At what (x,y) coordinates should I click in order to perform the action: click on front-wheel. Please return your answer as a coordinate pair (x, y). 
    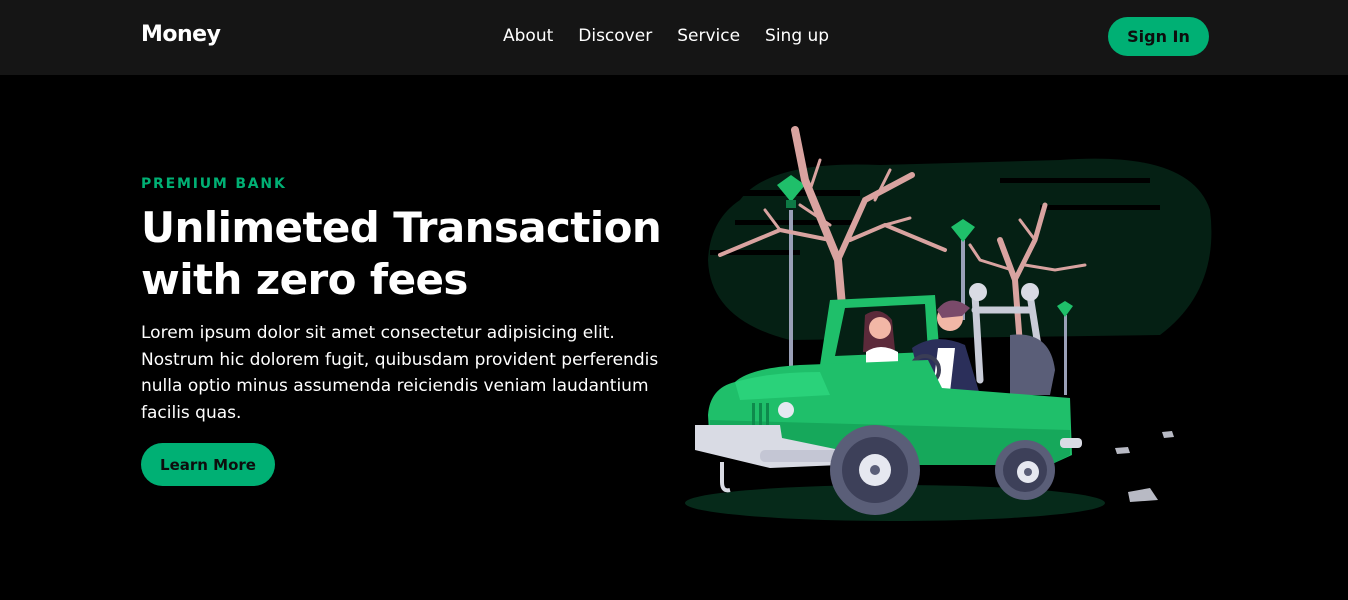
    Looking at the image, I should click on (875, 470).